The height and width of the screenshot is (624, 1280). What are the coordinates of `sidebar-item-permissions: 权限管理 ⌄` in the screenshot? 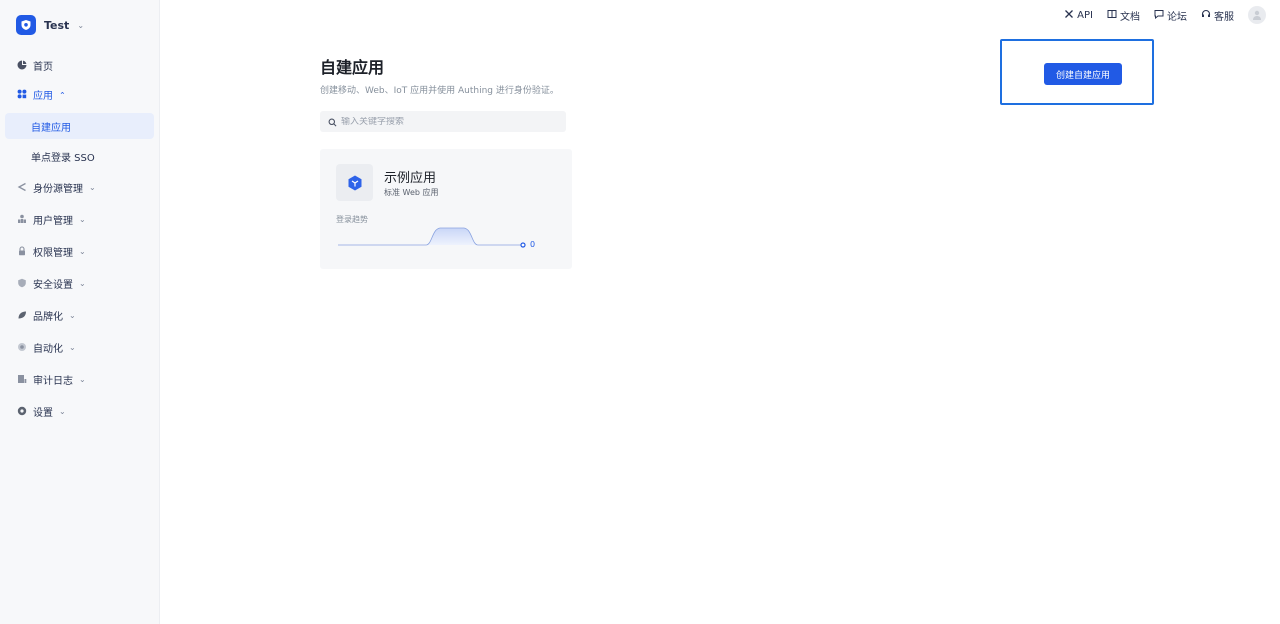 It's located at (79, 251).